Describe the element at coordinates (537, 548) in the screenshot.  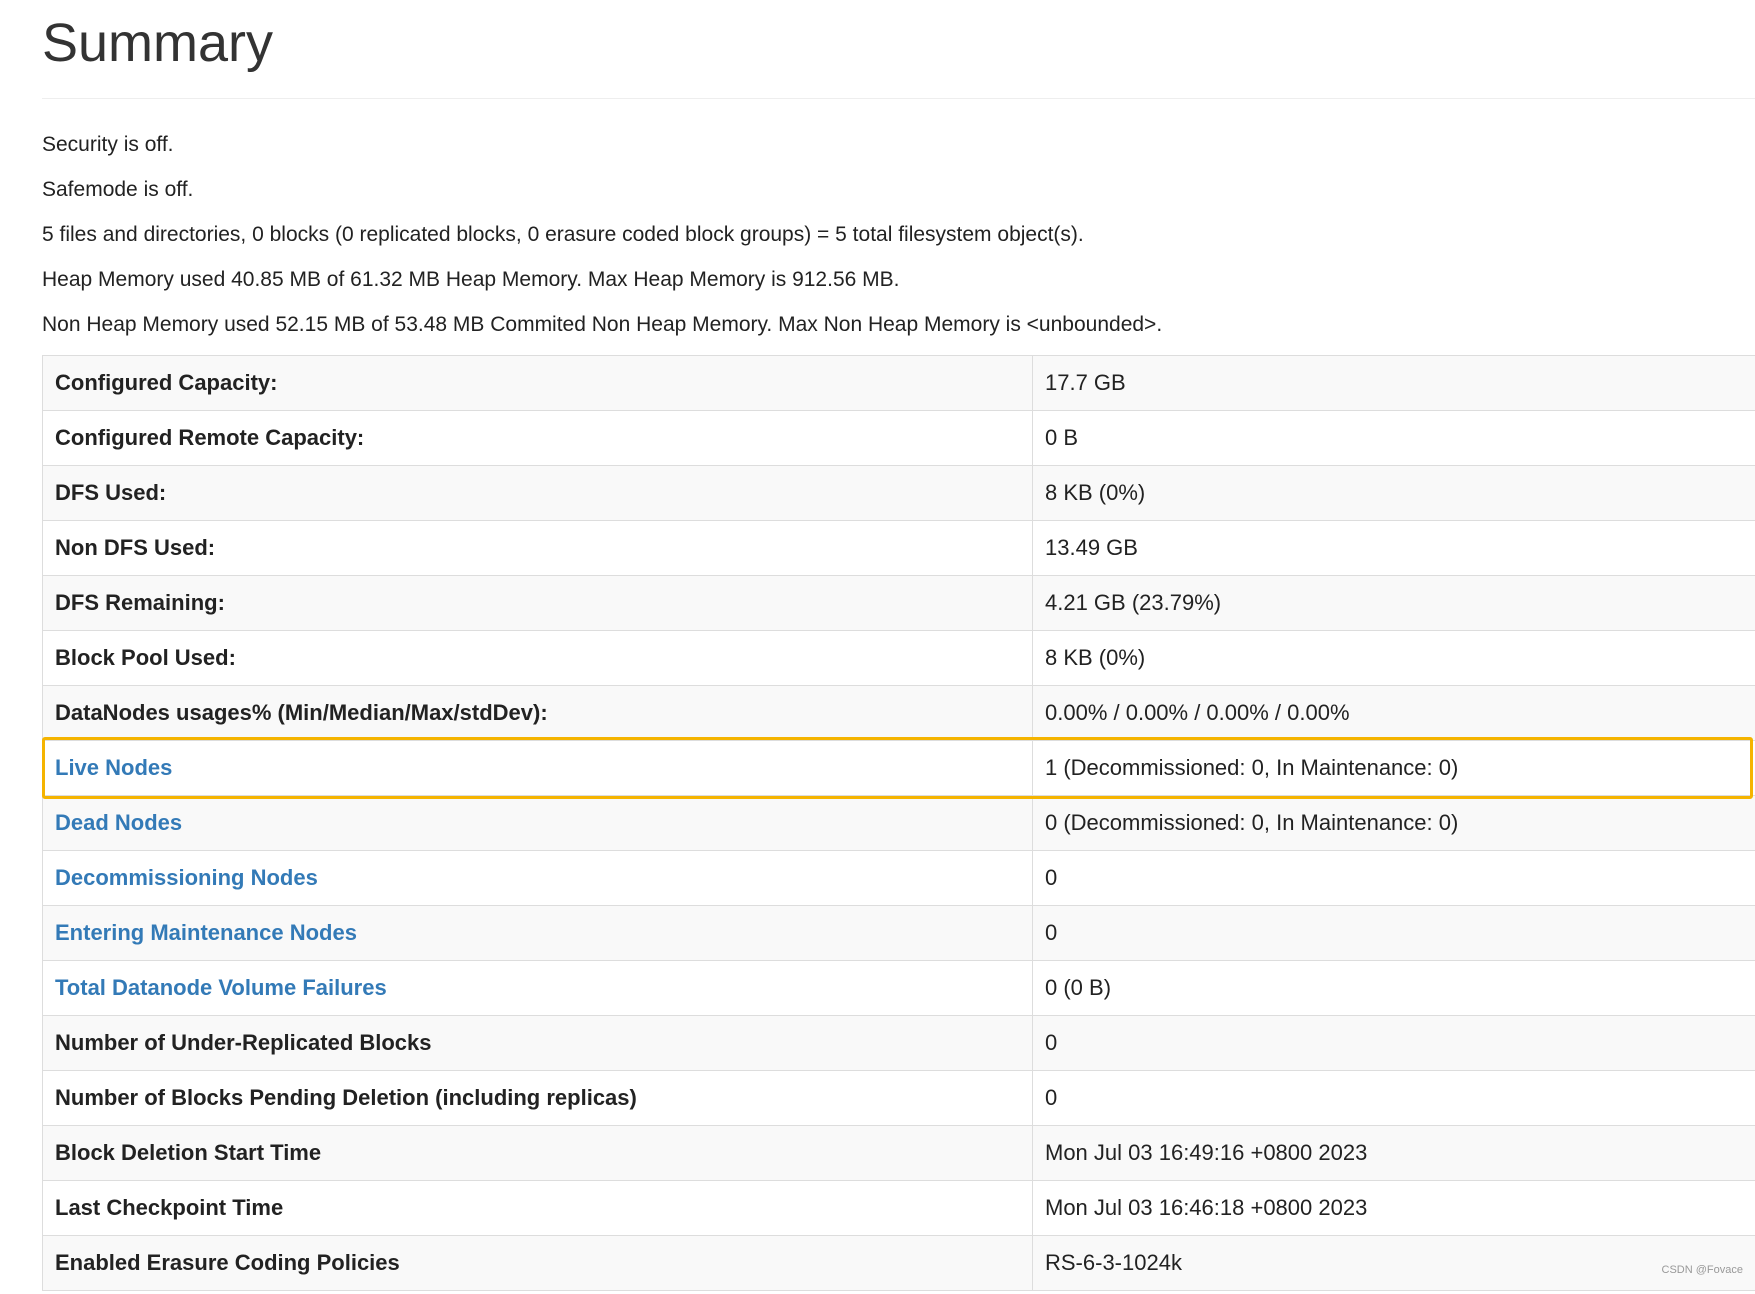
I see `non-dfs-used-label: Non DFS Used:` at that location.